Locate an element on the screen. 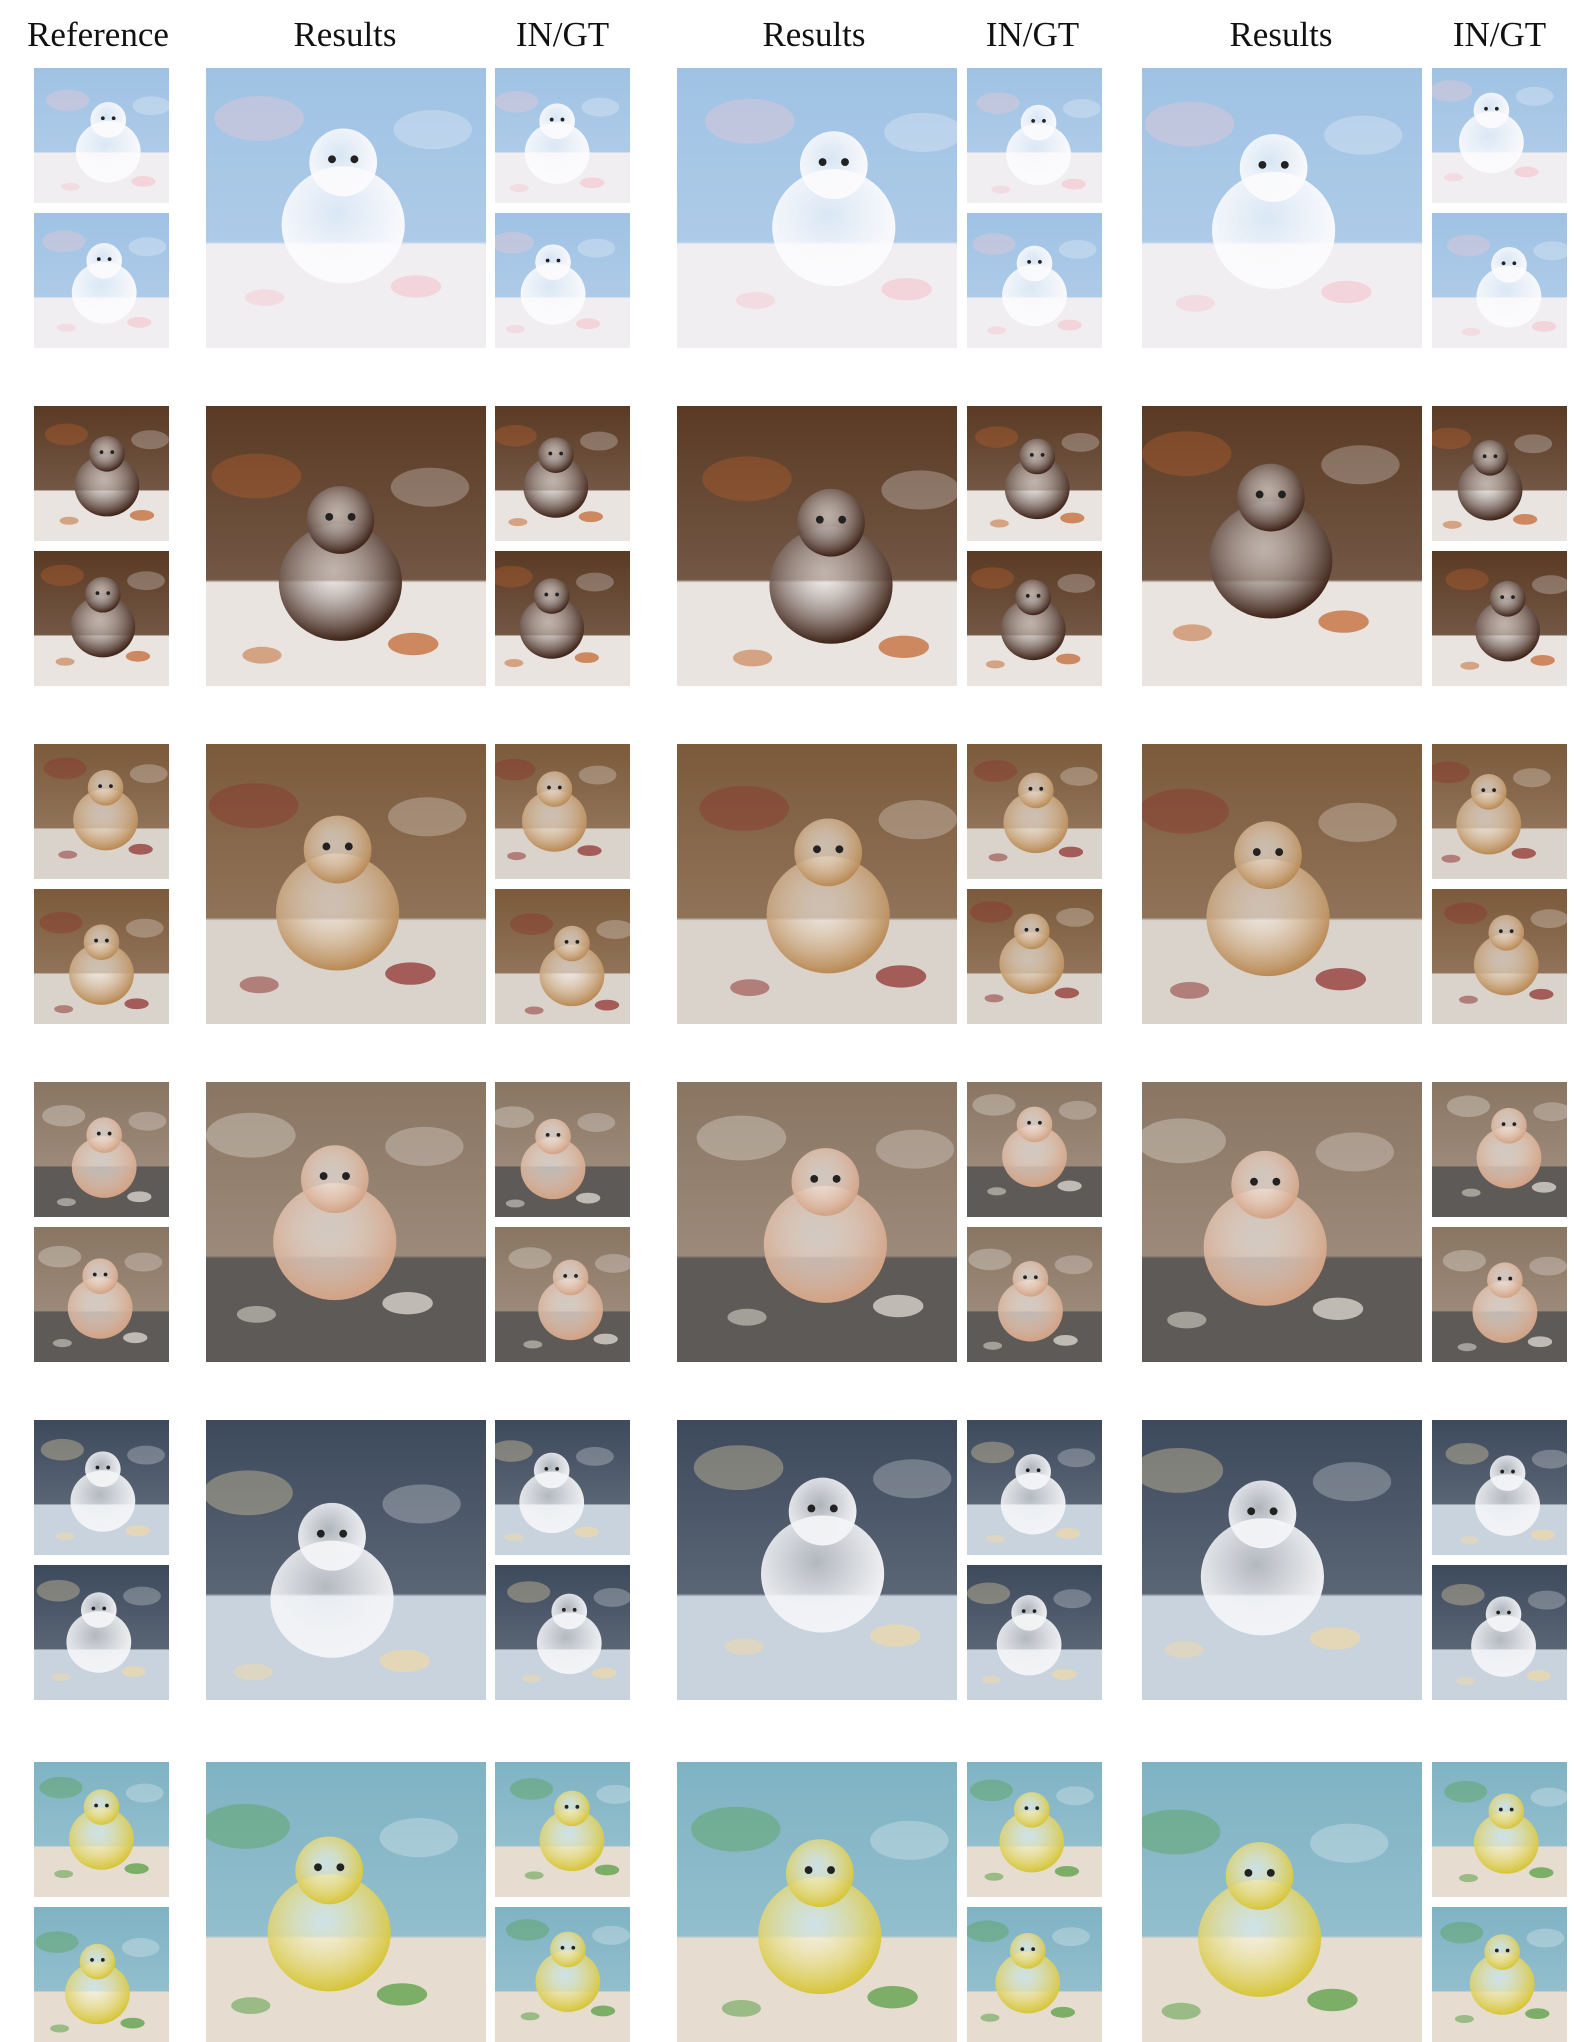  result-image-row5-group2 is located at coordinates (817, 1560).